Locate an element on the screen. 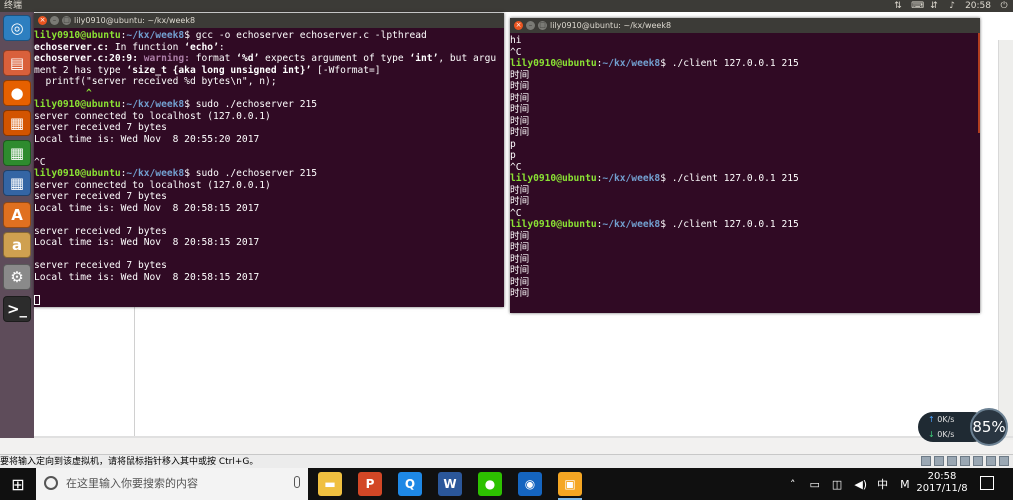  terminal-line: printf("server received %d bytes\n", n); is located at coordinates (269, 82).